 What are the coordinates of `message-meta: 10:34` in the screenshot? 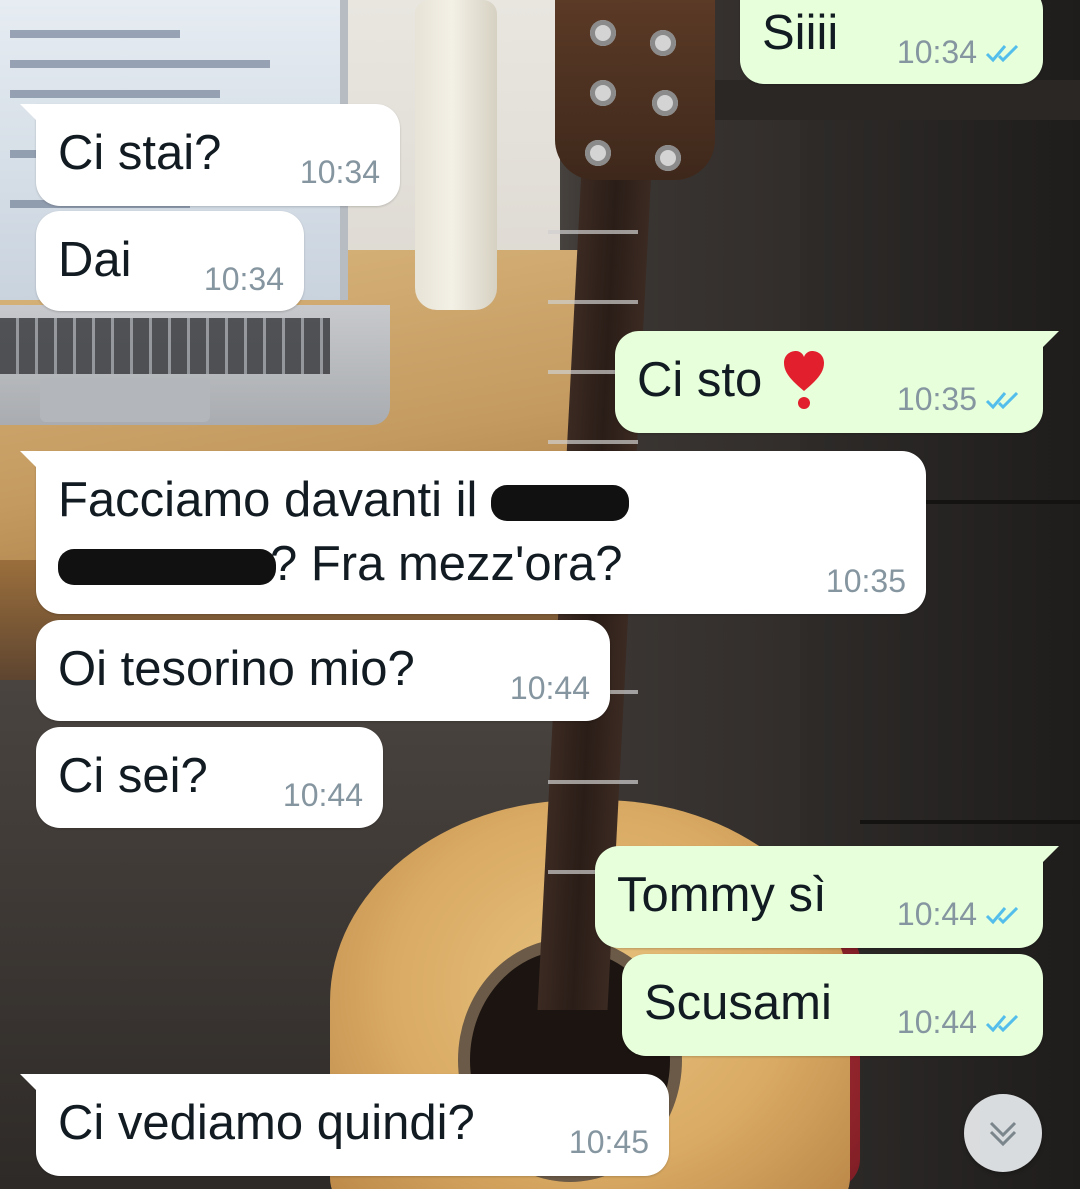 It's located at (960, 52).